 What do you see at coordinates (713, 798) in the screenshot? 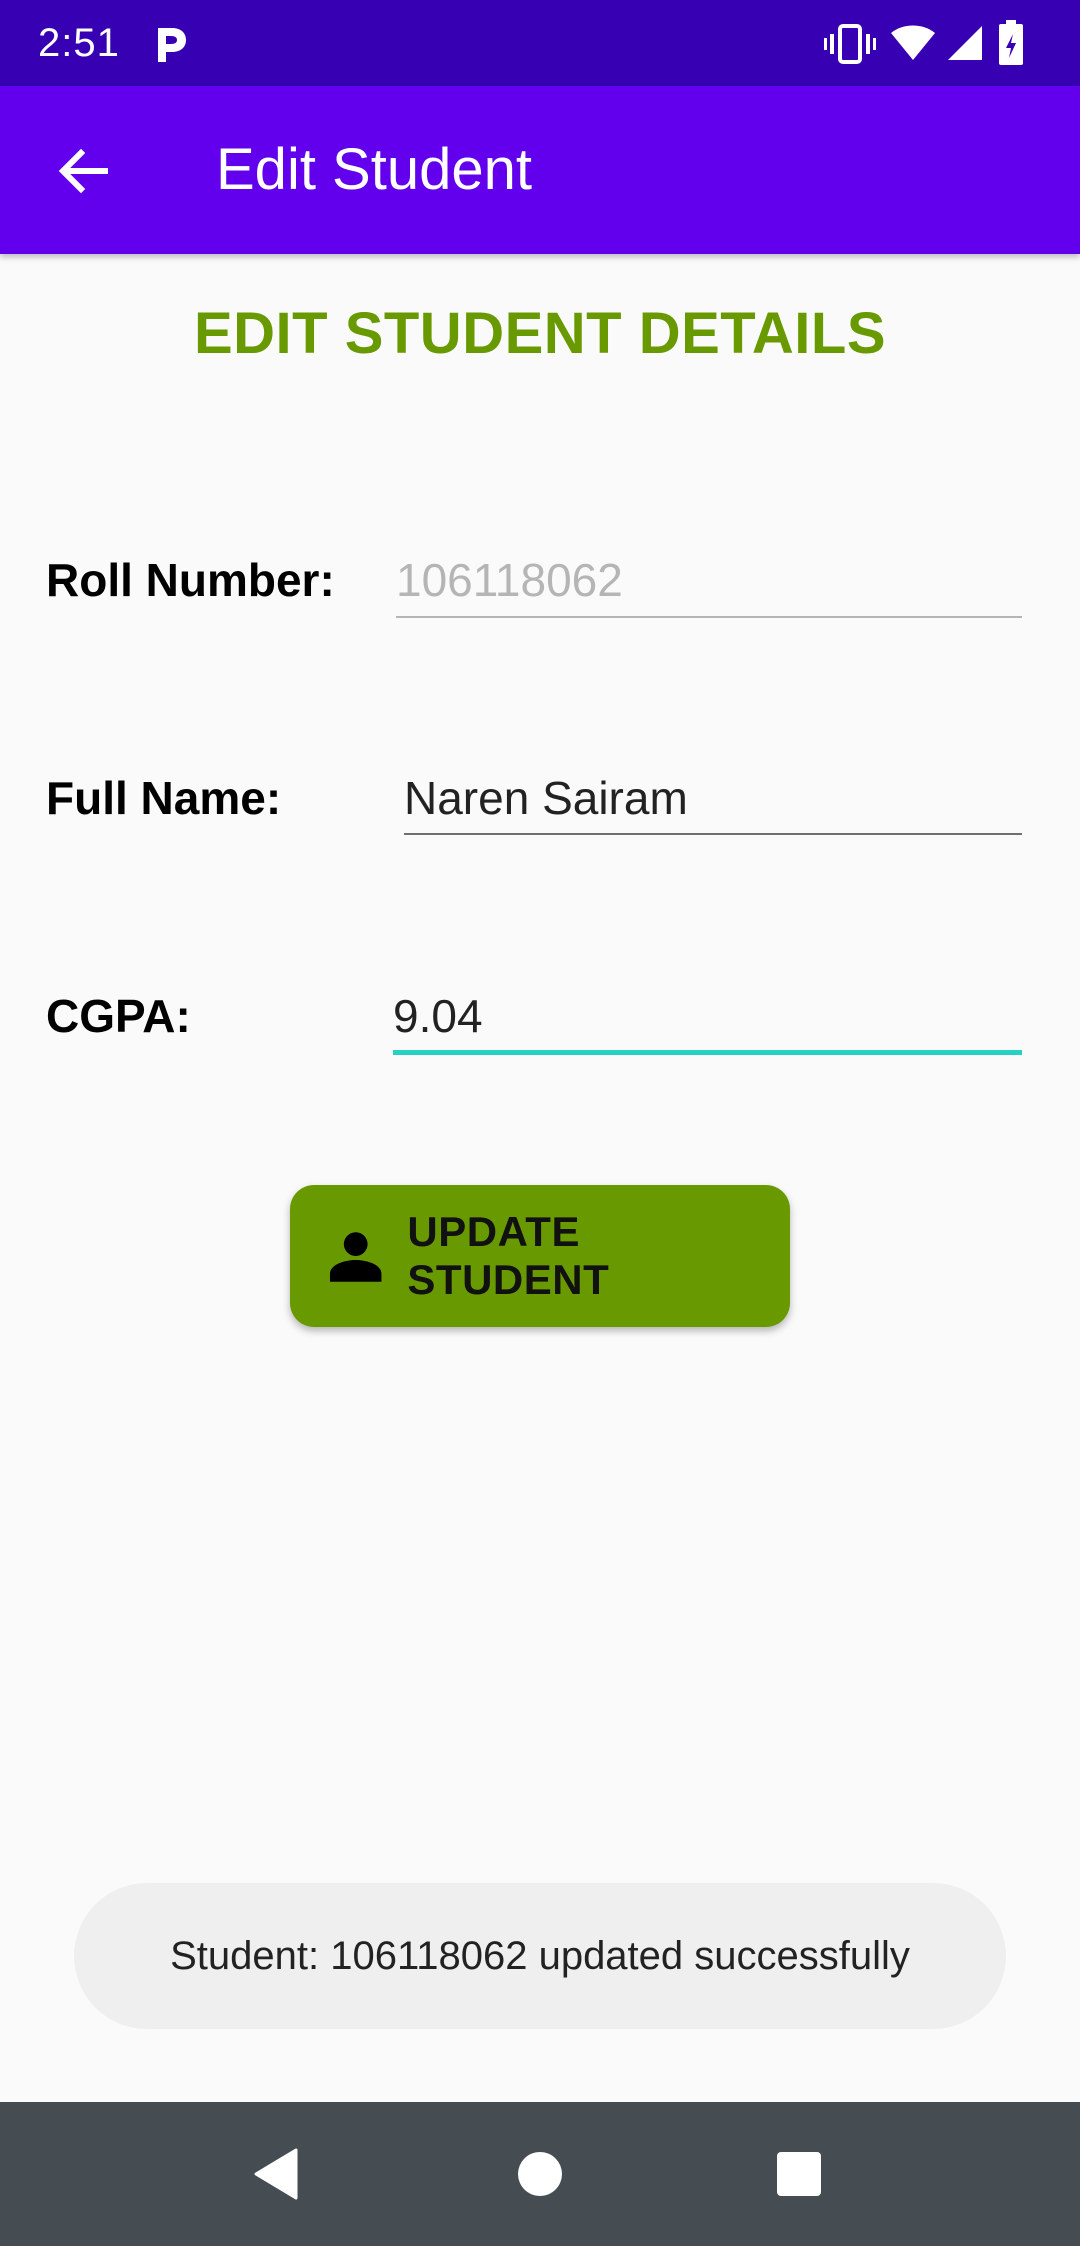
I see `full-name-field` at bounding box center [713, 798].